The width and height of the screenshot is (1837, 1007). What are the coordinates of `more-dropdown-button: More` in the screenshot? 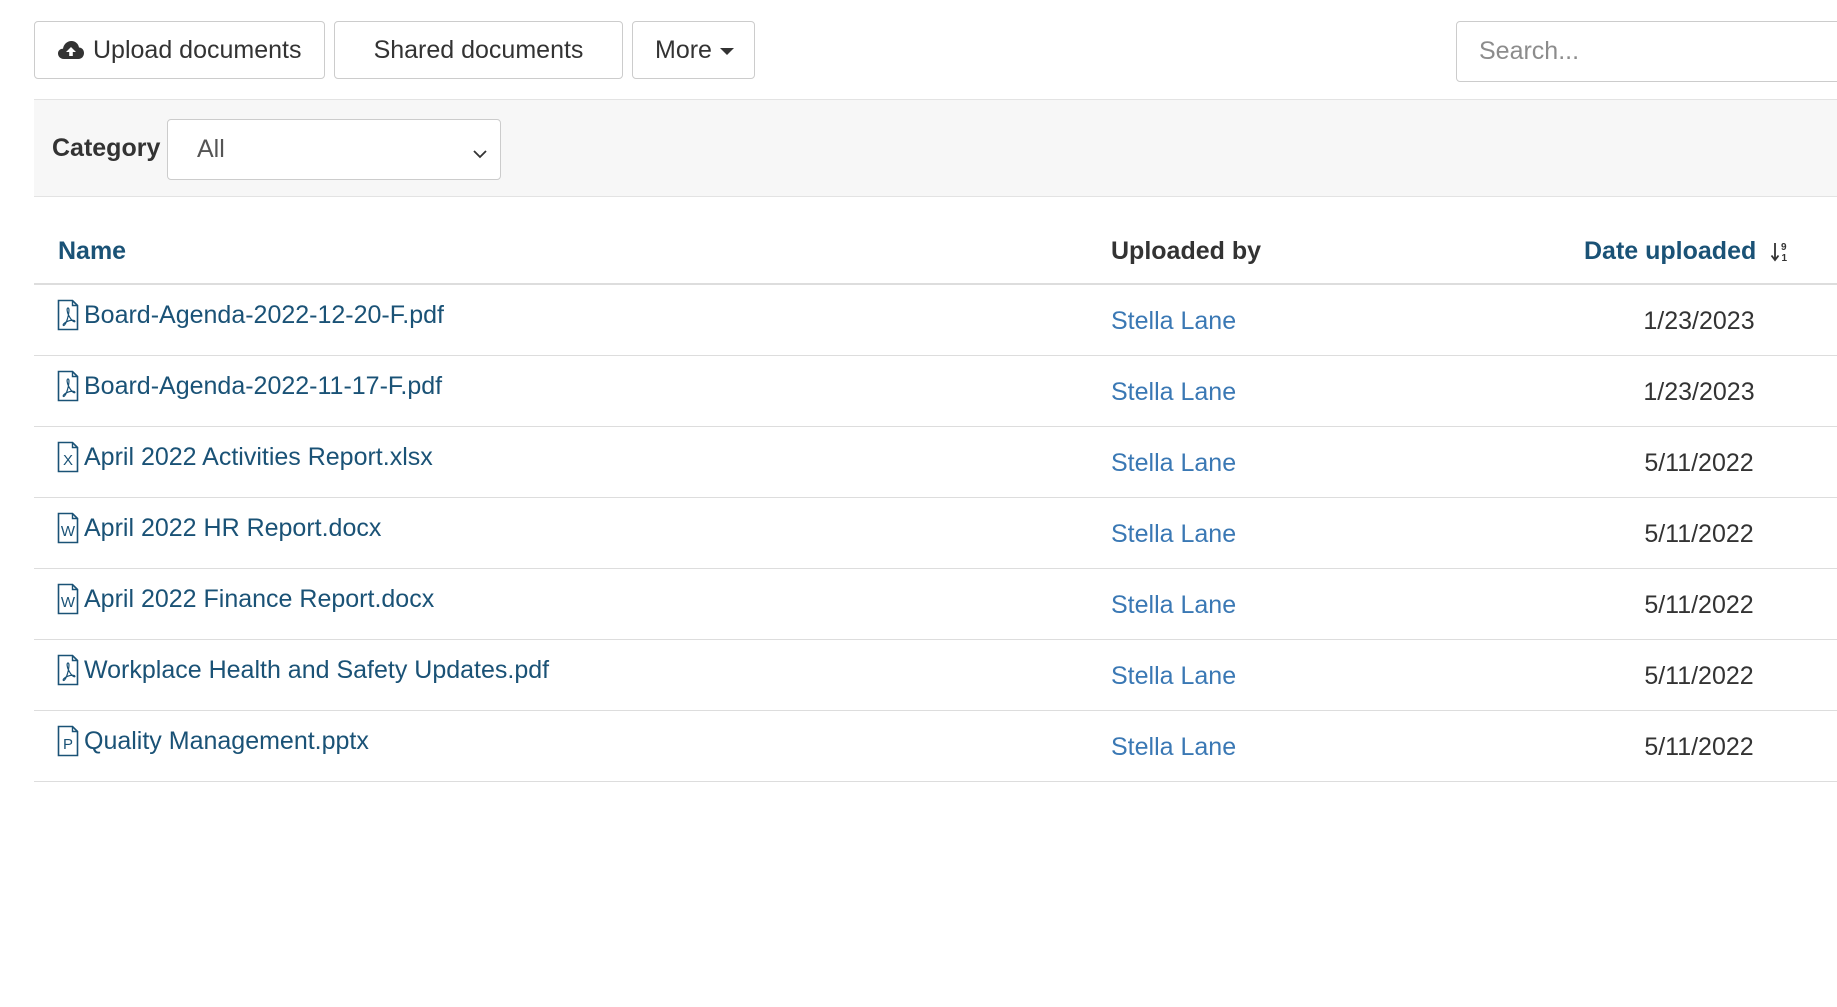 It's located at (693, 50).